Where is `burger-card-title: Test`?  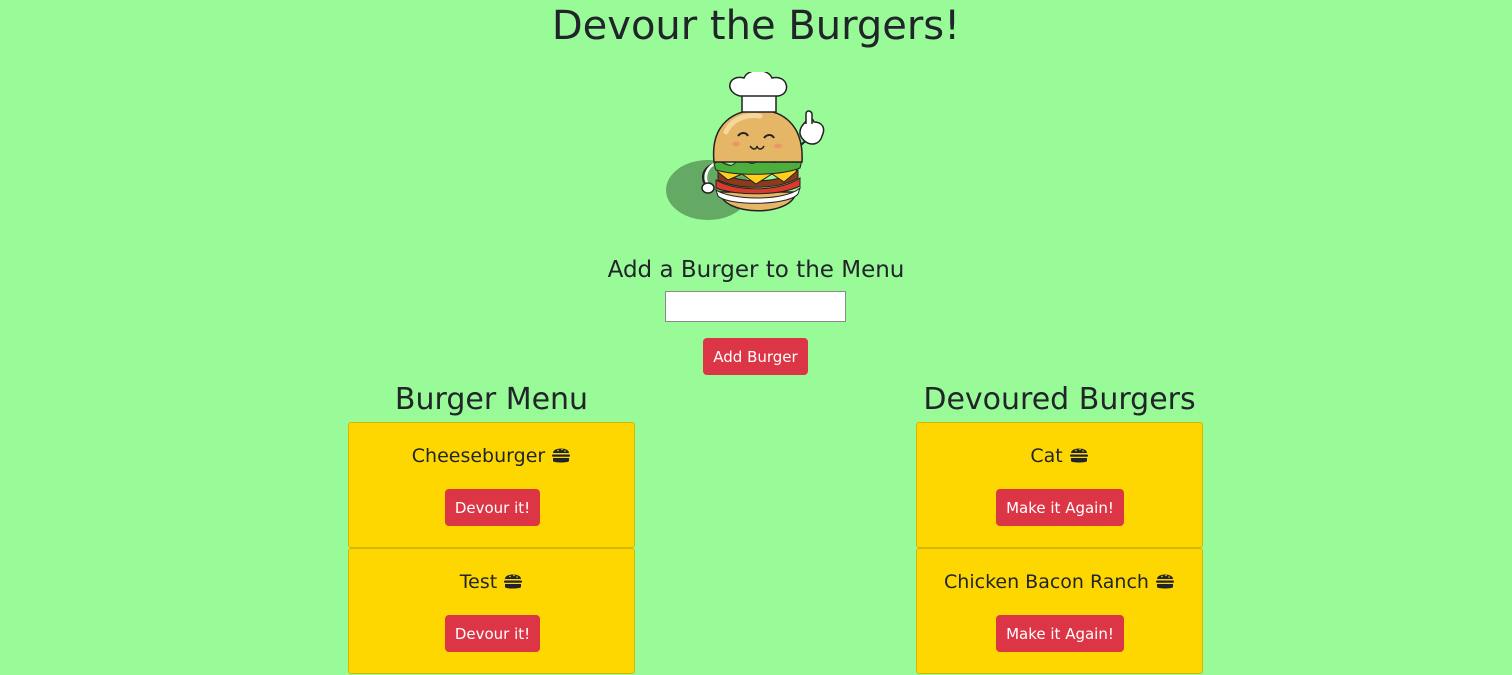
burger-card-title: Test is located at coordinates (491, 583).